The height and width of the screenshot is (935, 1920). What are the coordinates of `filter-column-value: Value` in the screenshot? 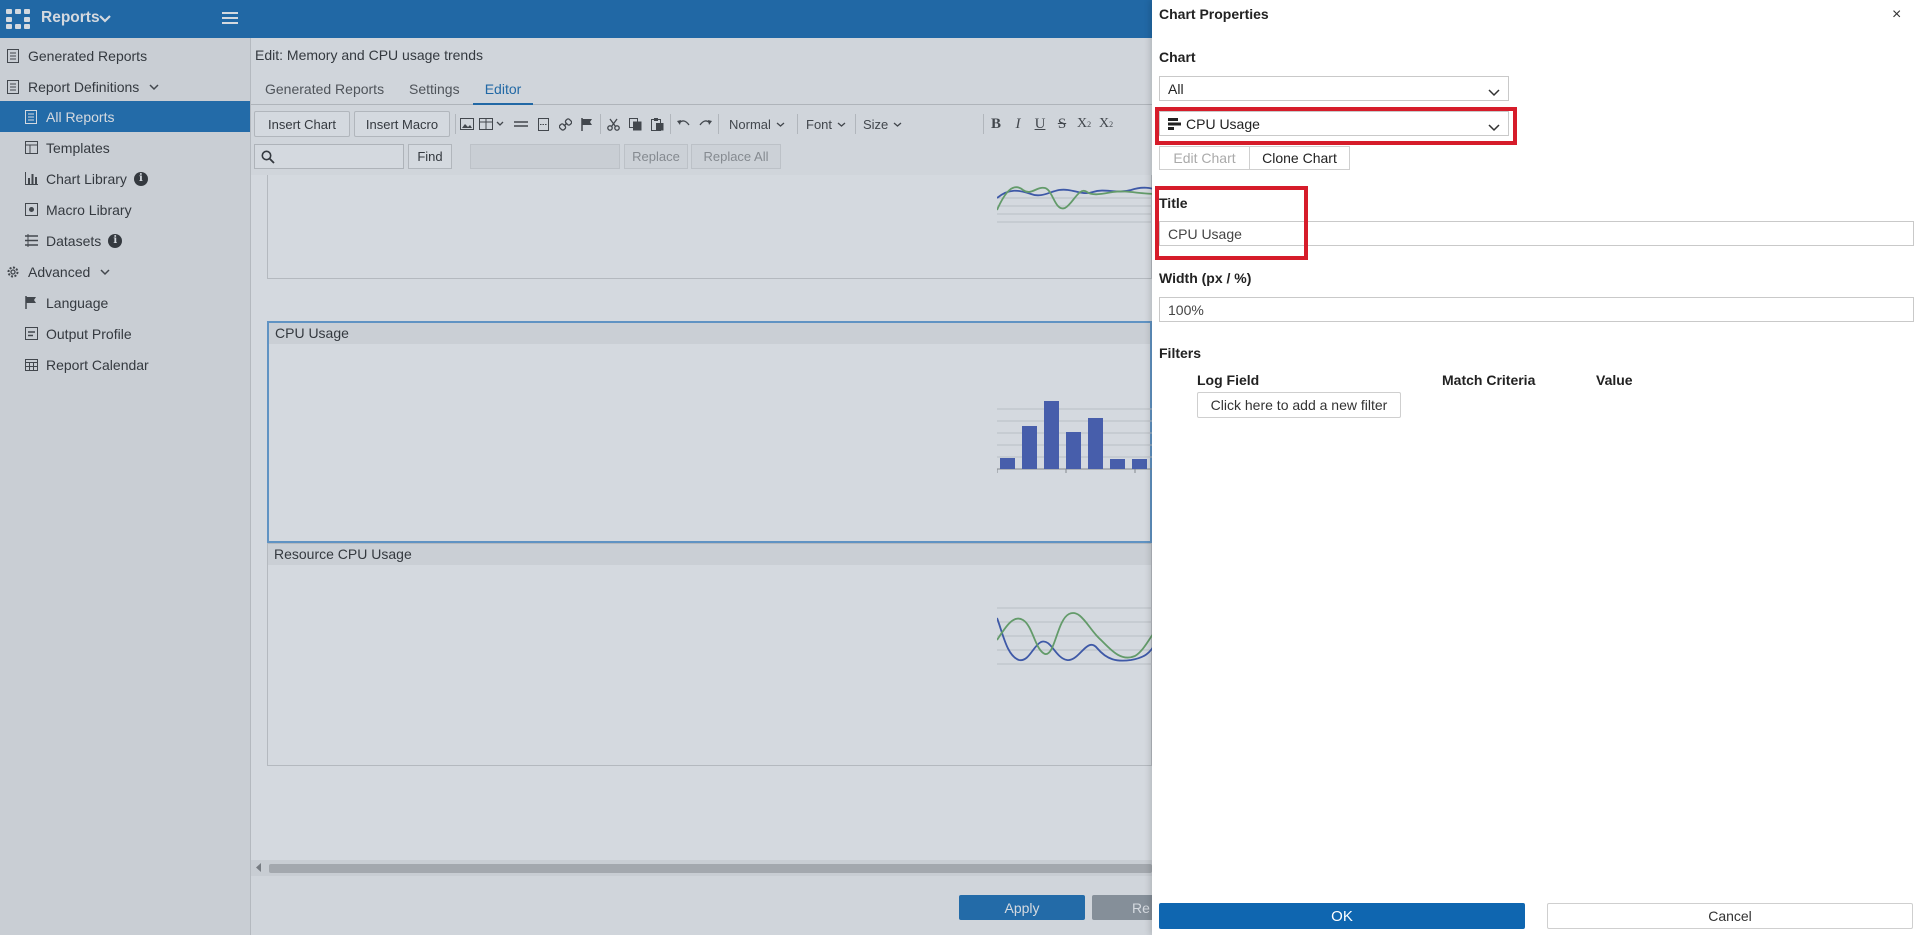 It's located at (1614, 380).